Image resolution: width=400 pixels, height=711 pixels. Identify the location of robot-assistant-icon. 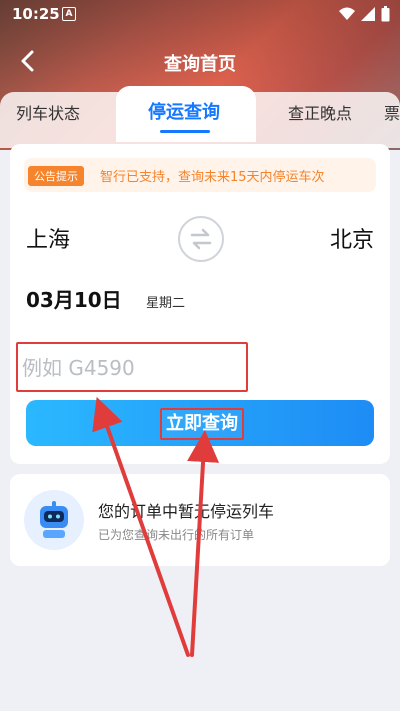
(54, 520).